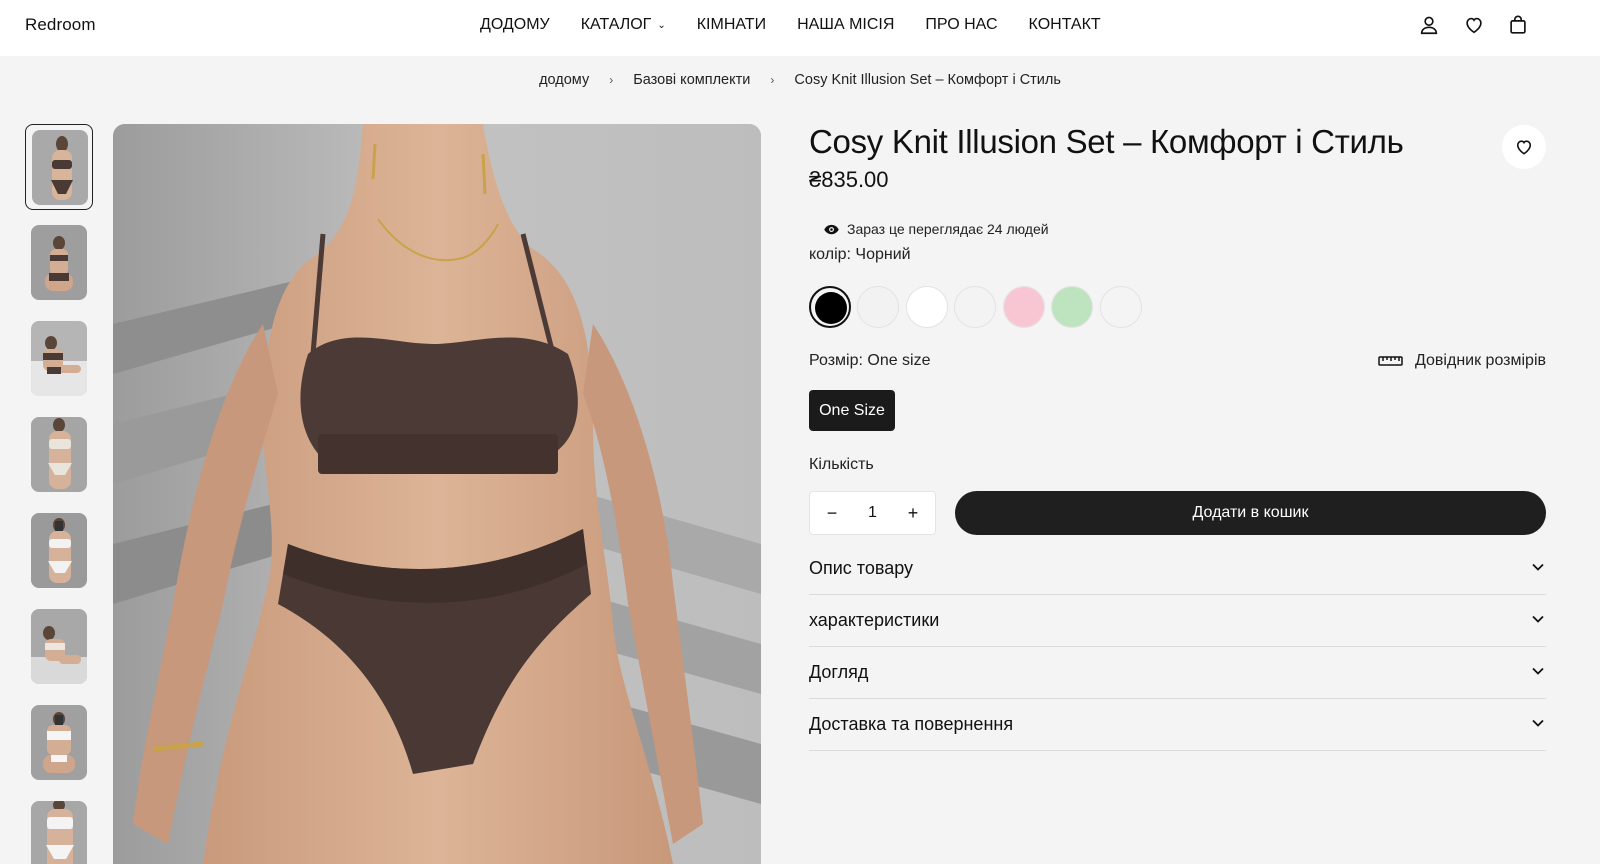 The width and height of the screenshot is (1600, 864). I want to click on add-to-cart-button: Додати в кошик, so click(1250, 513).